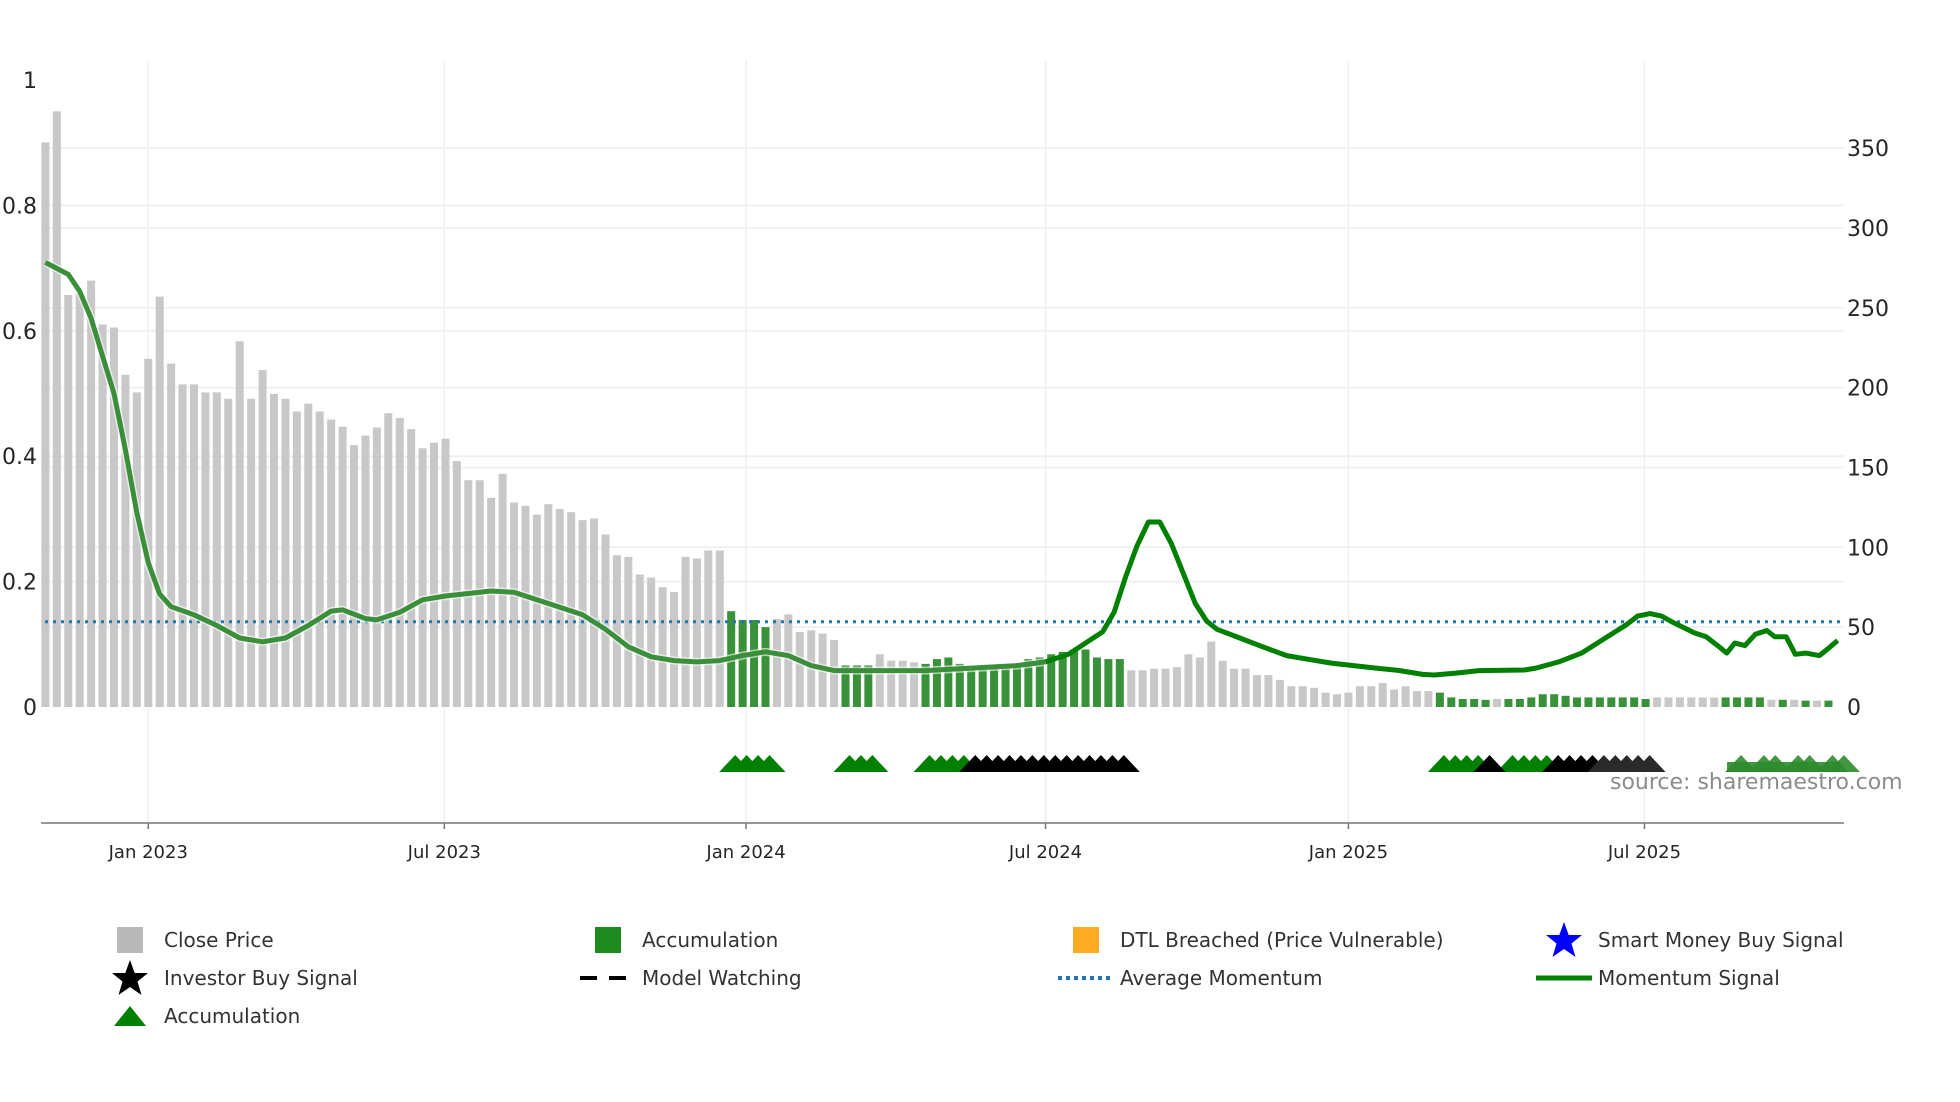 This screenshot has width=1960, height=1102. I want to click on x-tick-label: Jan 2025, so click(1348, 852).